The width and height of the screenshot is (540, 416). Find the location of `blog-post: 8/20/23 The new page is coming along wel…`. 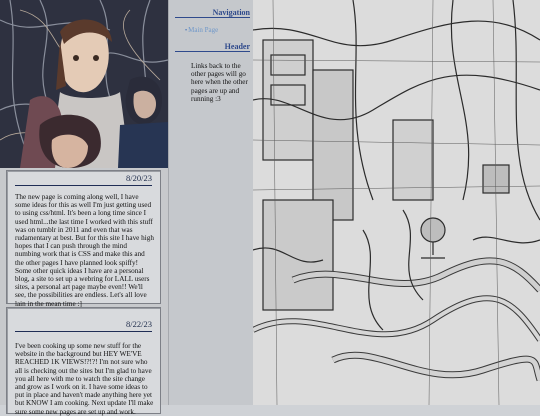

blog-post: 8/20/23 The new page is coming along wel… is located at coordinates (83, 239).